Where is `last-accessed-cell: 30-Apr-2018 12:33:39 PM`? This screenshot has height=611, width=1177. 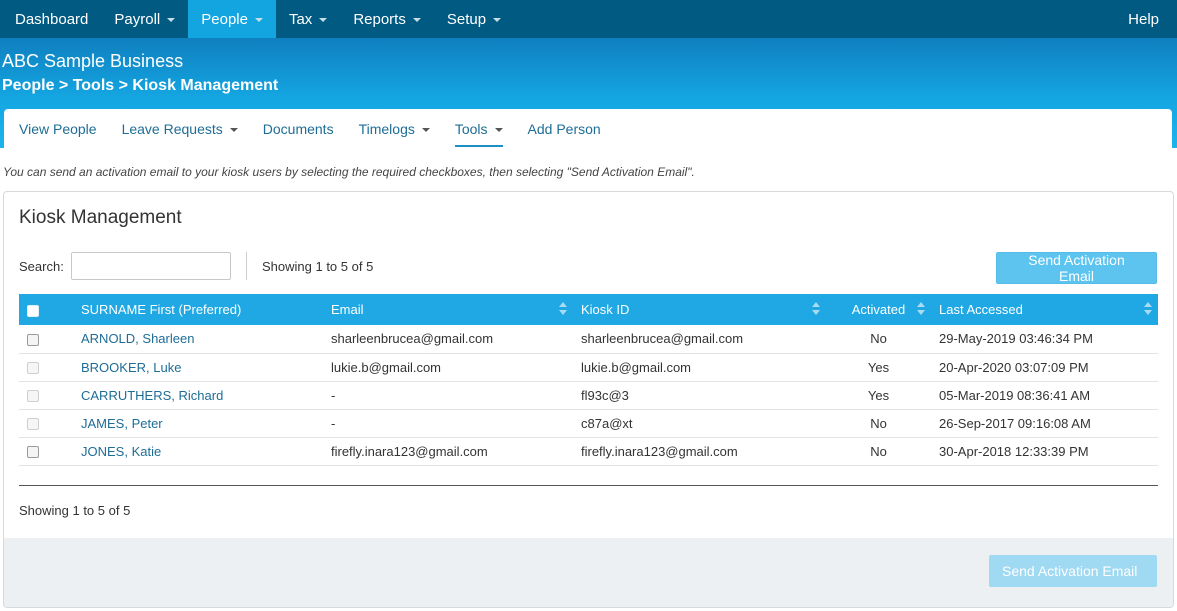 last-accessed-cell: 30-Apr-2018 12:33:39 PM is located at coordinates (1014, 451).